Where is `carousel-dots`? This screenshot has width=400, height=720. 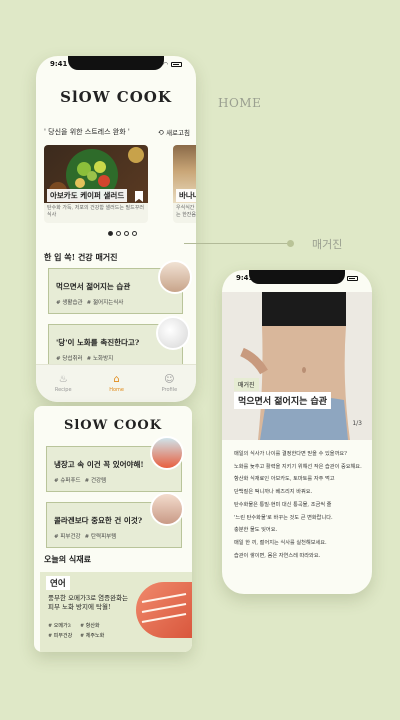
carousel-dots is located at coordinates (122, 233).